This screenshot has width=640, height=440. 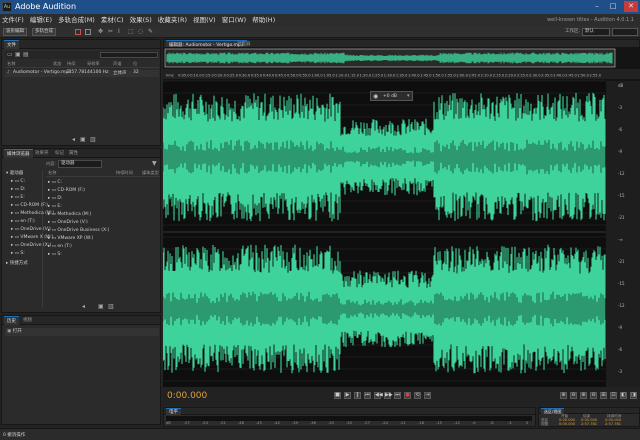 I want to click on location-select: 驱动器, so click(x=80, y=164).